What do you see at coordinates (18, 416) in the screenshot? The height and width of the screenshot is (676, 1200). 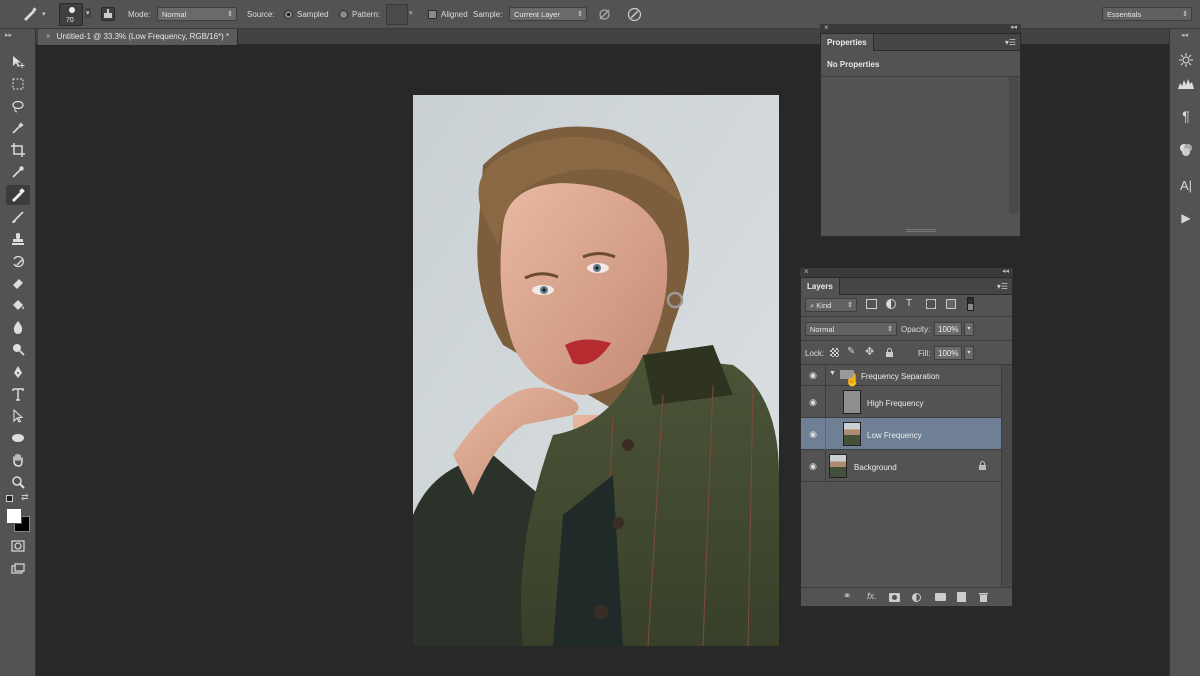 I see `path-selection-tool-icon` at bounding box center [18, 416].